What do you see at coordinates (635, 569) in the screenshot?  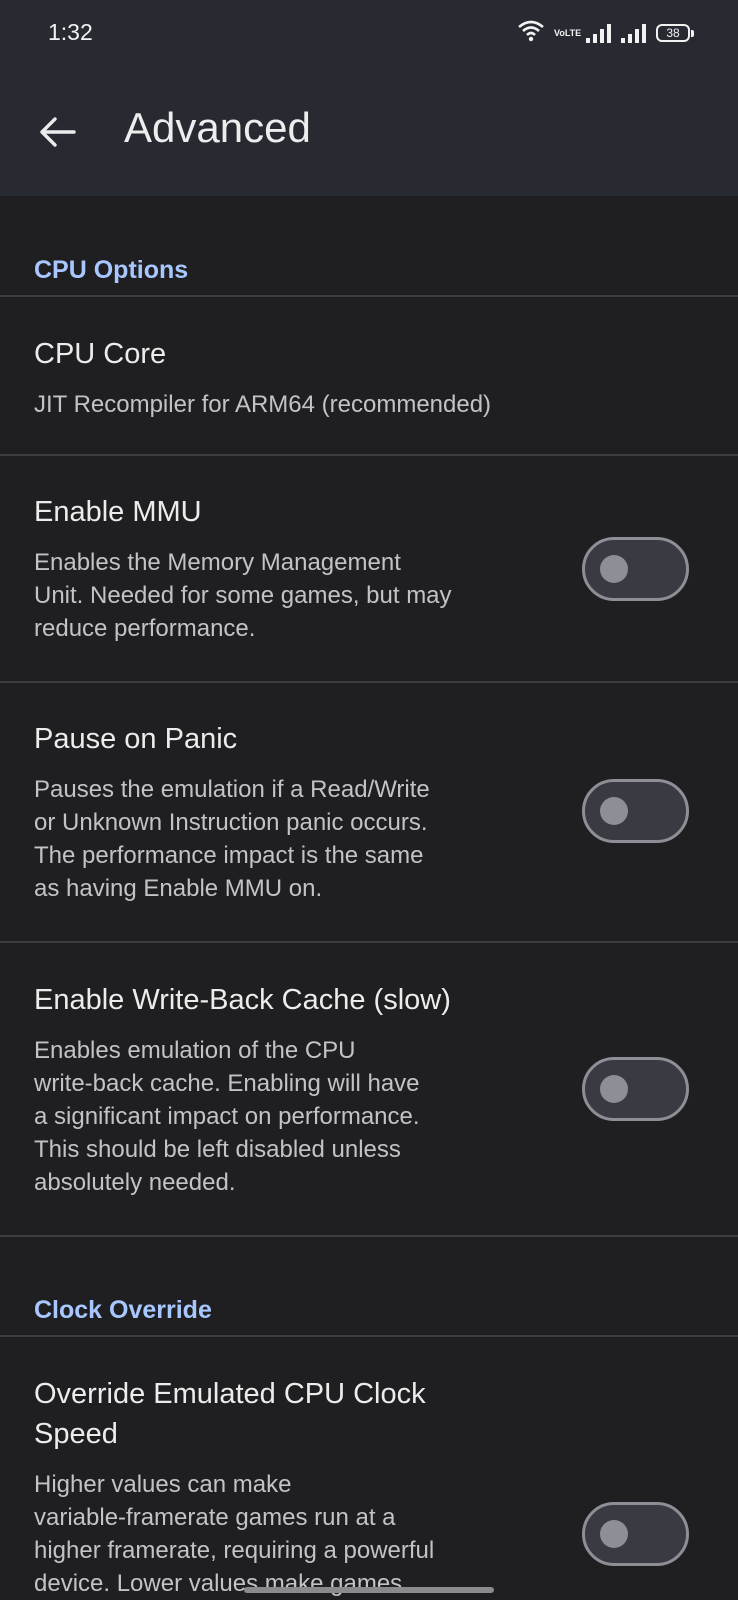 I see `enable-mmu-toggle` at bounding box center [635, 569].